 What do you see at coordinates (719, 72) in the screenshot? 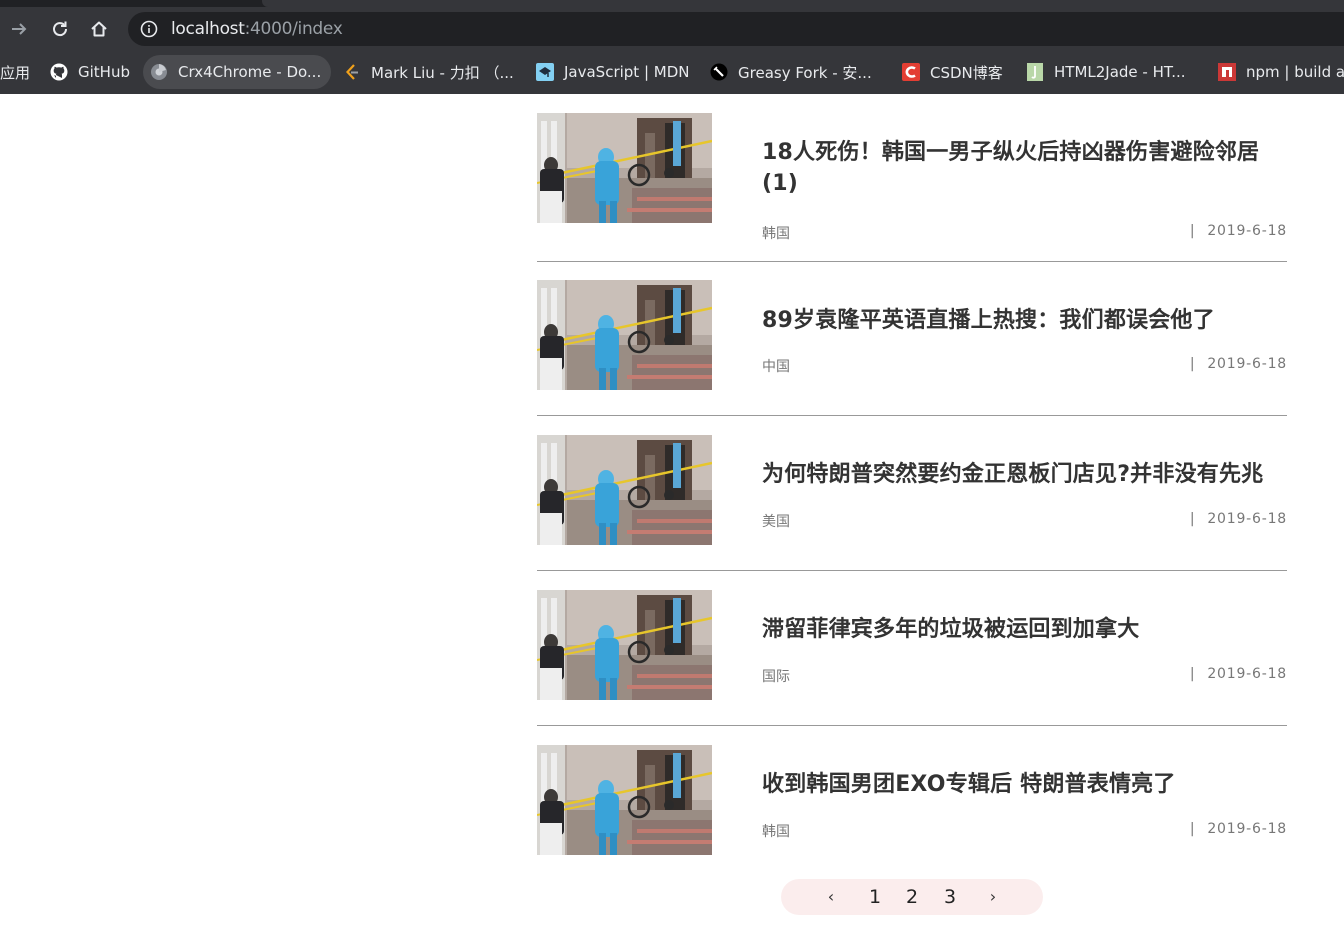
I see `greasyfork-icon` at bounding box center [719, 72].